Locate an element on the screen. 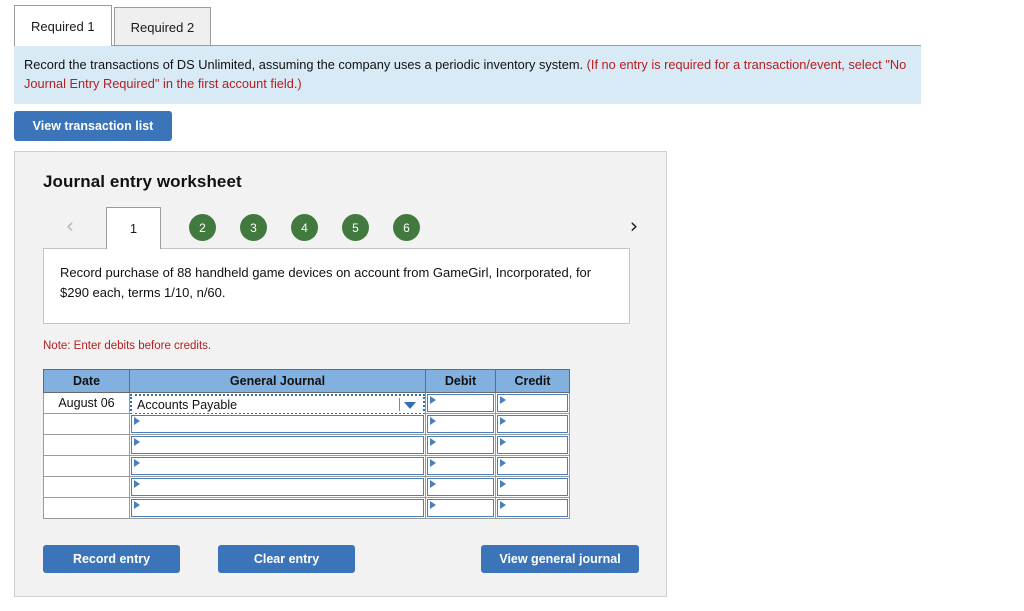 The height and width of the screenshot is (611, 1024). record-entry-label: Record entry is located at coordinates (111, 559).